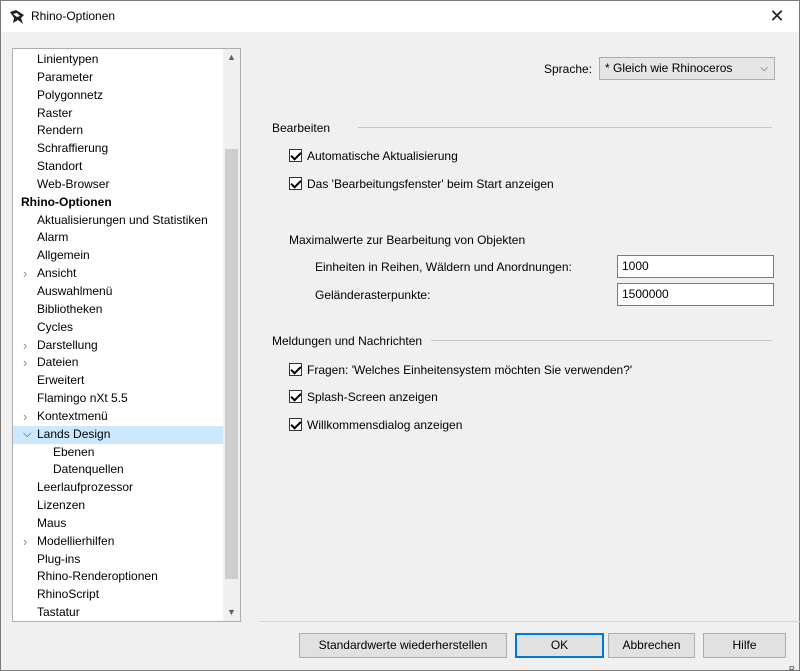 Image resolution: width=800 pixels, height=671 pixels. I want to click on tree-item-label: Lizenzen, so click(61, 505).